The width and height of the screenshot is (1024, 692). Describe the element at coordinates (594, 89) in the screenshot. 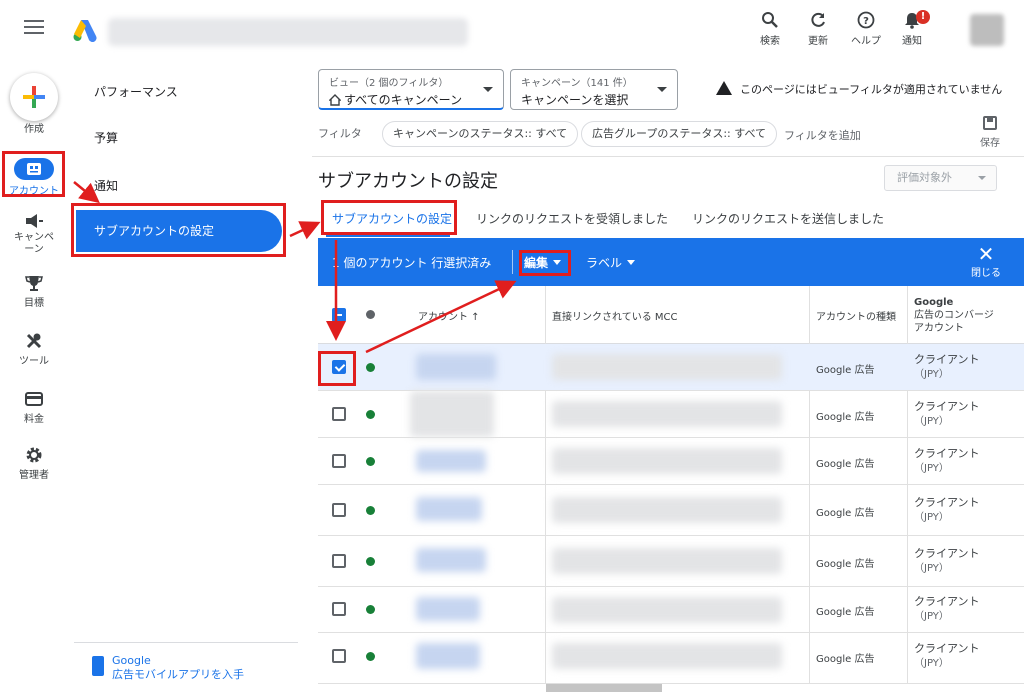

I see `campaign-select: キャンペーン（141 件） キャンペーンを選択` at that location.